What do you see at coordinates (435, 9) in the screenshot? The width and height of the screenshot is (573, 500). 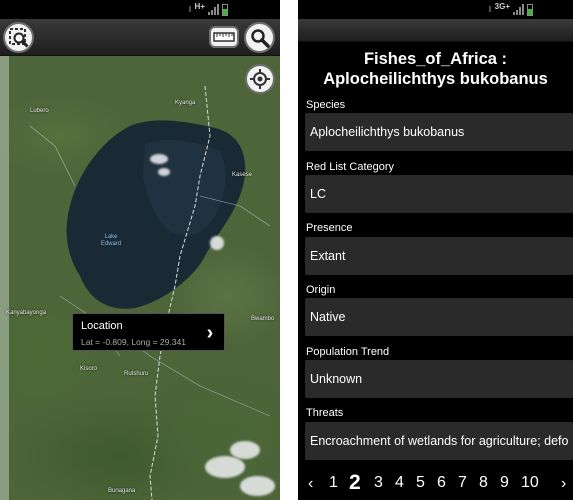 I see `status-bar: ⧛ 3G+` at bounding box center [435, 9].